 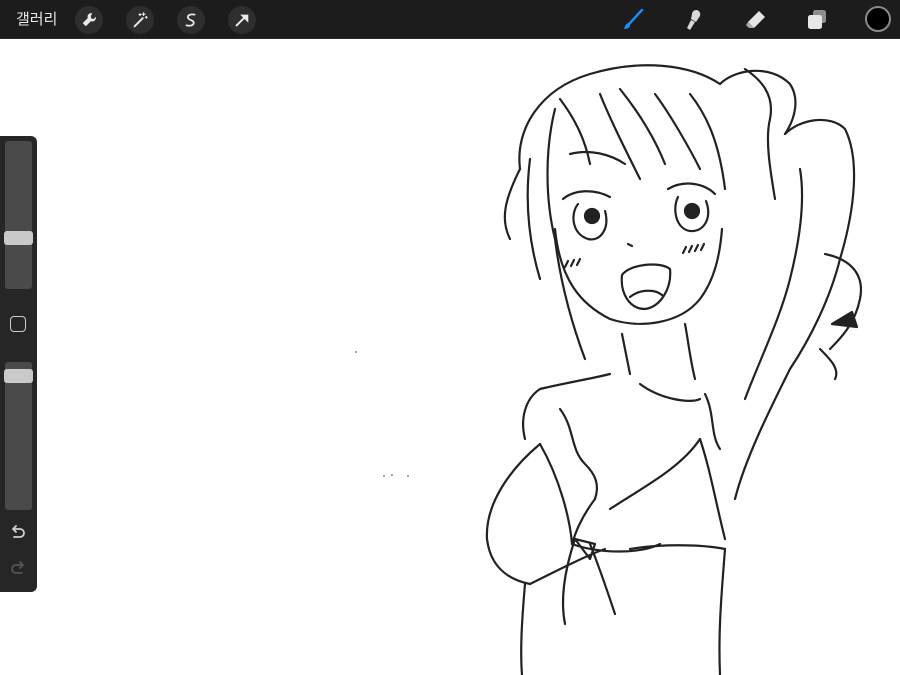 What do you see at coordinates (140, 20) in the screenshot?
I see `magic-wand-icon` at bounding box center [140, 20].